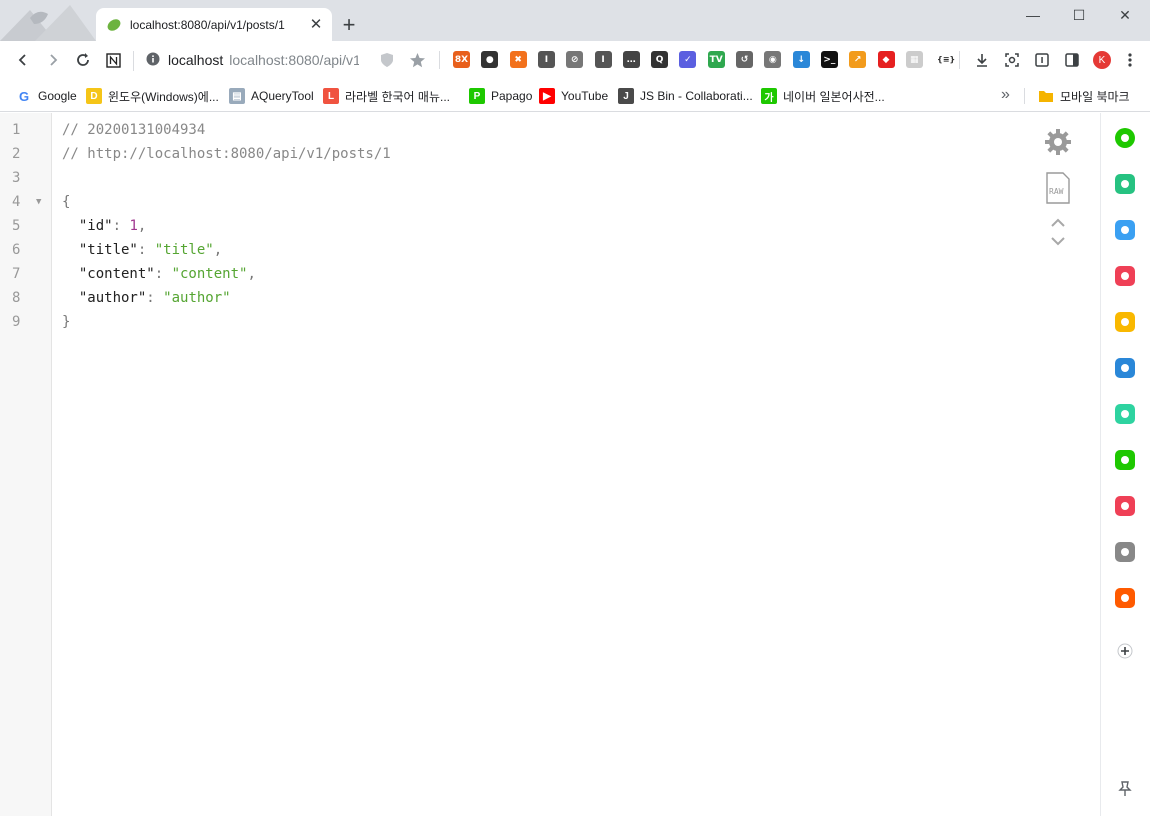 This screenshot has width=1150, height=816. Describe the element at coordinates (417, 60) in the screenshot. I see `bookmark-star-icon` at that location.